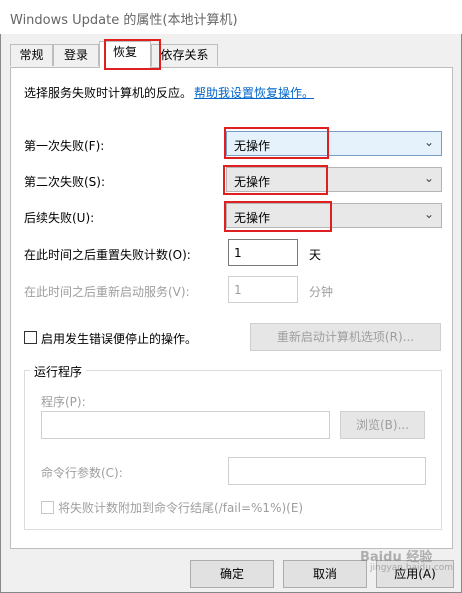 The image size is (462, 593). I want to click on program-input, so click(185, 425).